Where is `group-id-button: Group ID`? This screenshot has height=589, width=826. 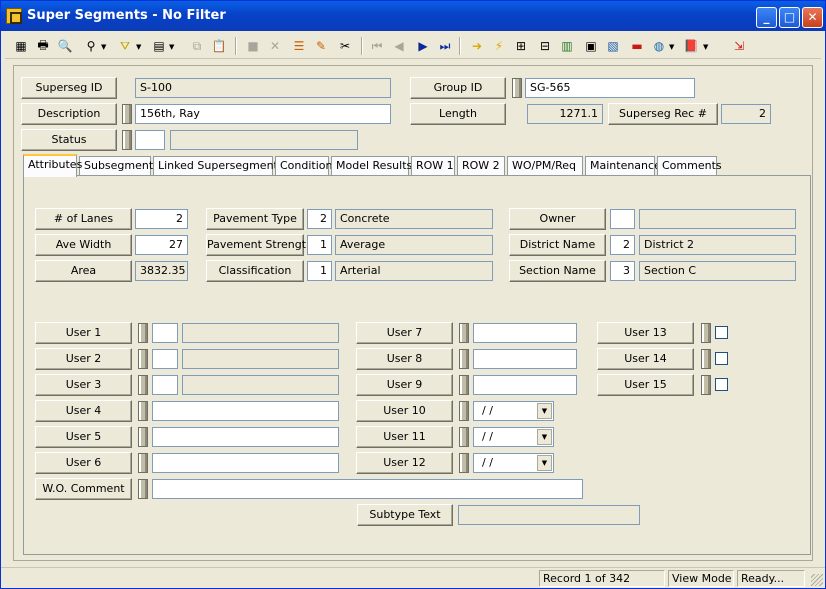 group-id-button: Group ID is located at coordinates (458, 88).